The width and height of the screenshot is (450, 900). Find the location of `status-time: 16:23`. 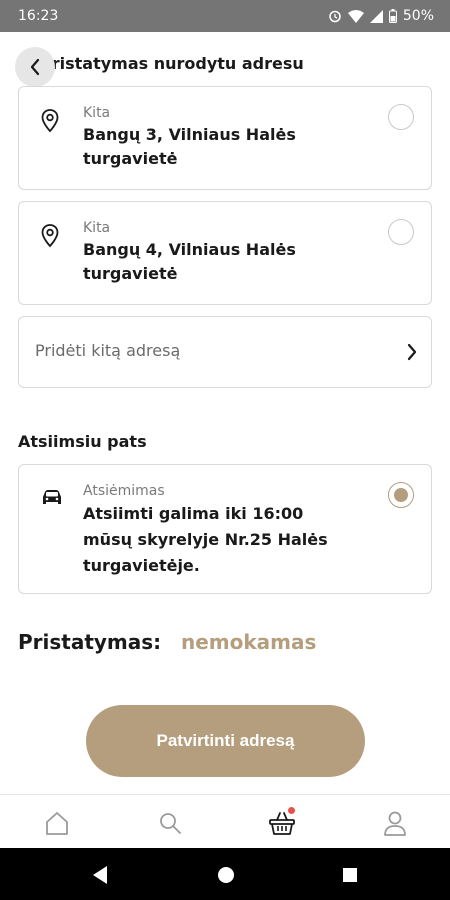

status-time: 16:23 is located at coordinates (38, 16).